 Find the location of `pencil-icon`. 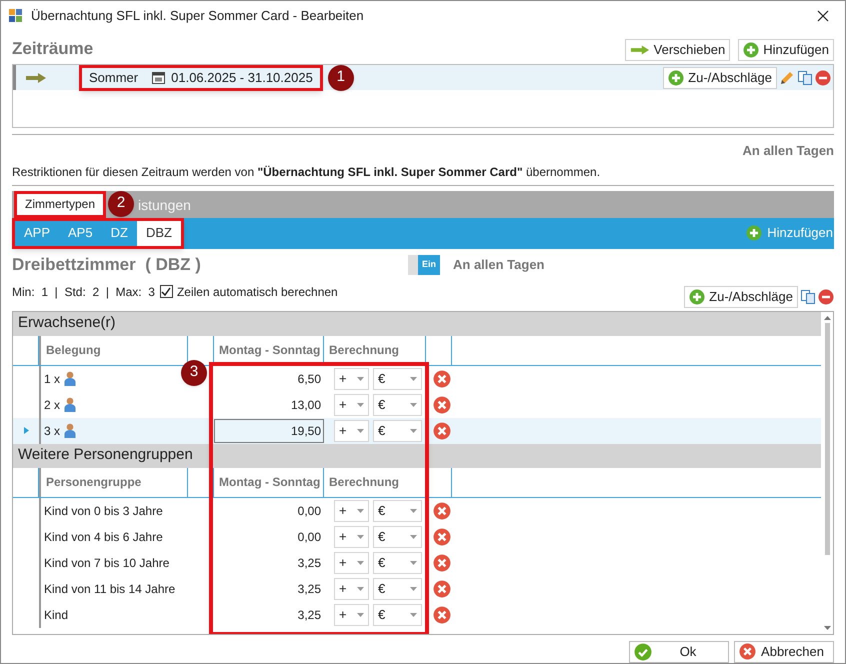

pencil-icon is located at coordinates (787, 78).